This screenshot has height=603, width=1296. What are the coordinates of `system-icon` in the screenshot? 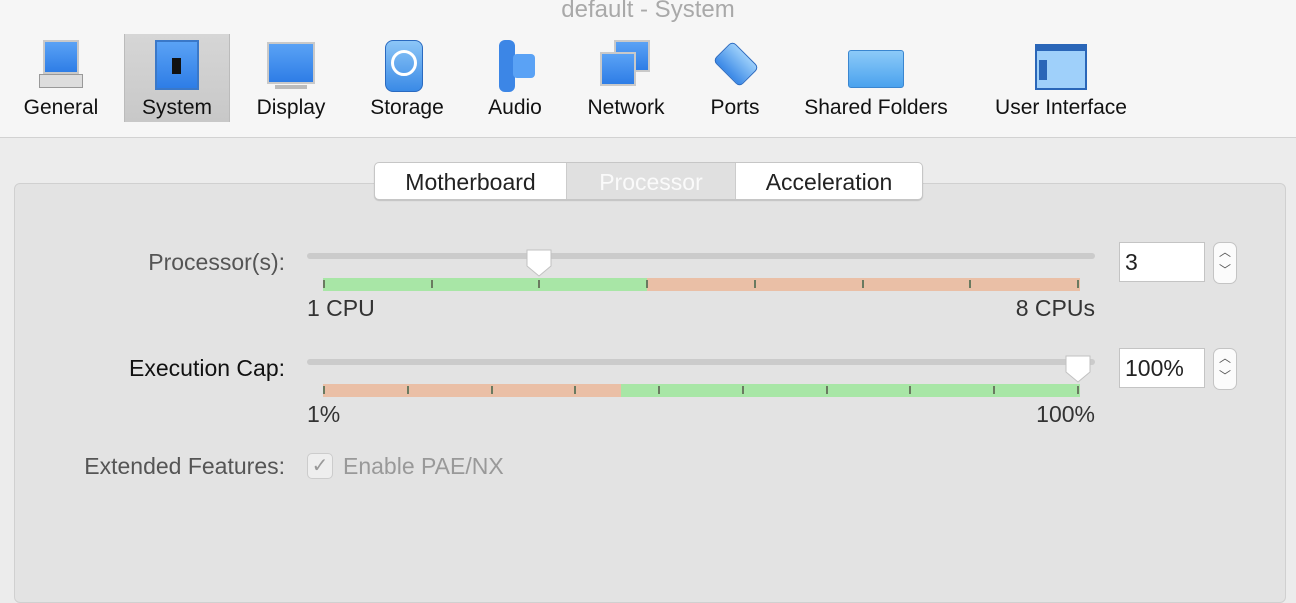 It's located at (177, 65).